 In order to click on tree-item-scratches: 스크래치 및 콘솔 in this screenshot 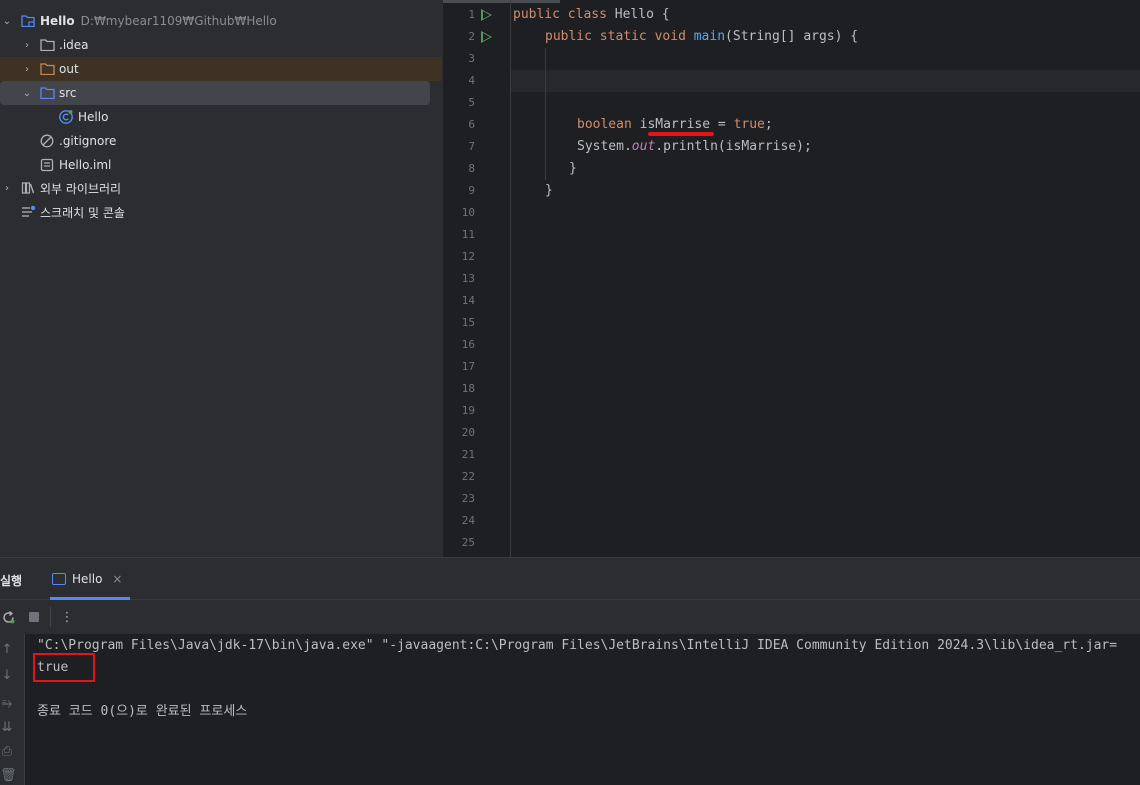, I will do `click(221, 212)`.